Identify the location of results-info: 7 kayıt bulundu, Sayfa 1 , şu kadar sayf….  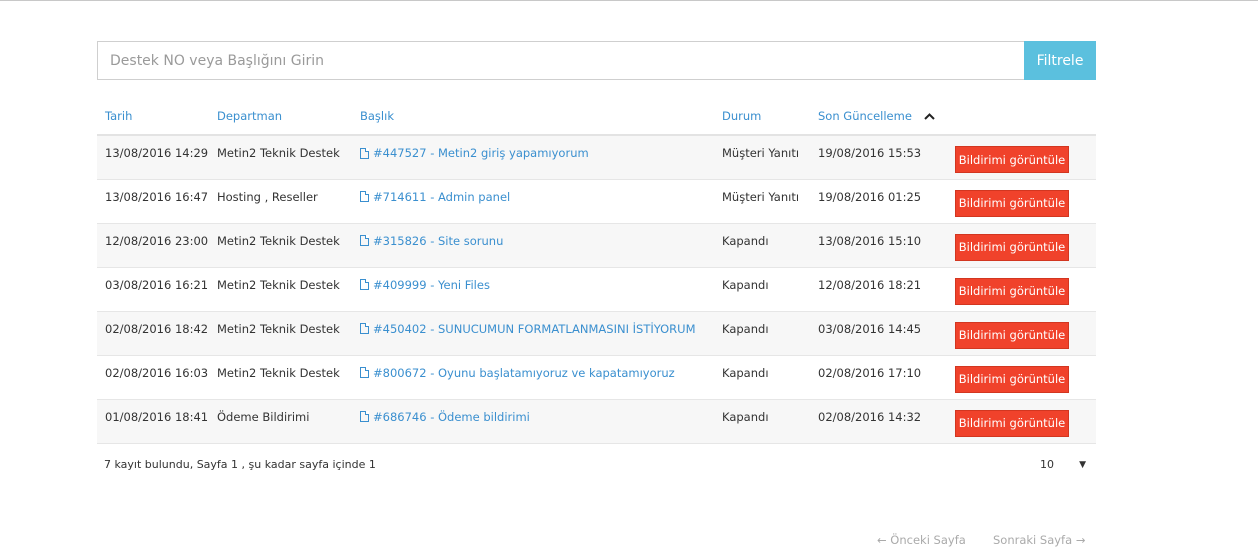
(240, 464).